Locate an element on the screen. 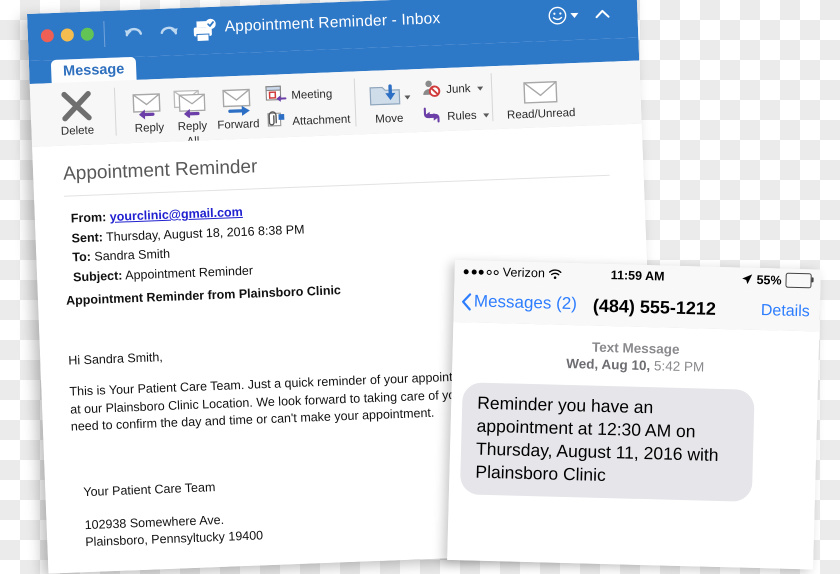 The width and height of the screenshot is (840, 574). delete-x-icon is located at coordinates (76, 106).